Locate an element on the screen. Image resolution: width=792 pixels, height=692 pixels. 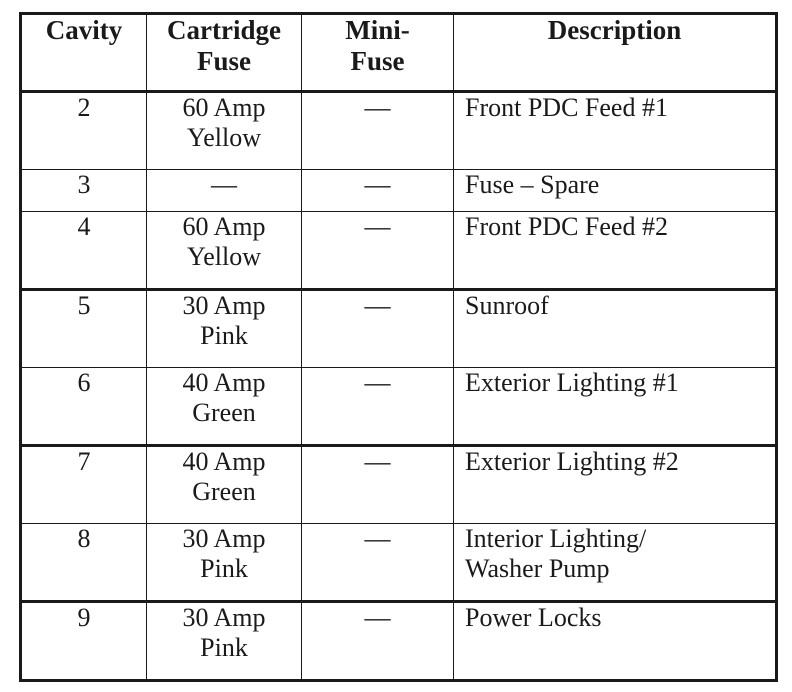
cell-description: Interior Lighting/ Washer Pump is located at coordinates (615, 563).